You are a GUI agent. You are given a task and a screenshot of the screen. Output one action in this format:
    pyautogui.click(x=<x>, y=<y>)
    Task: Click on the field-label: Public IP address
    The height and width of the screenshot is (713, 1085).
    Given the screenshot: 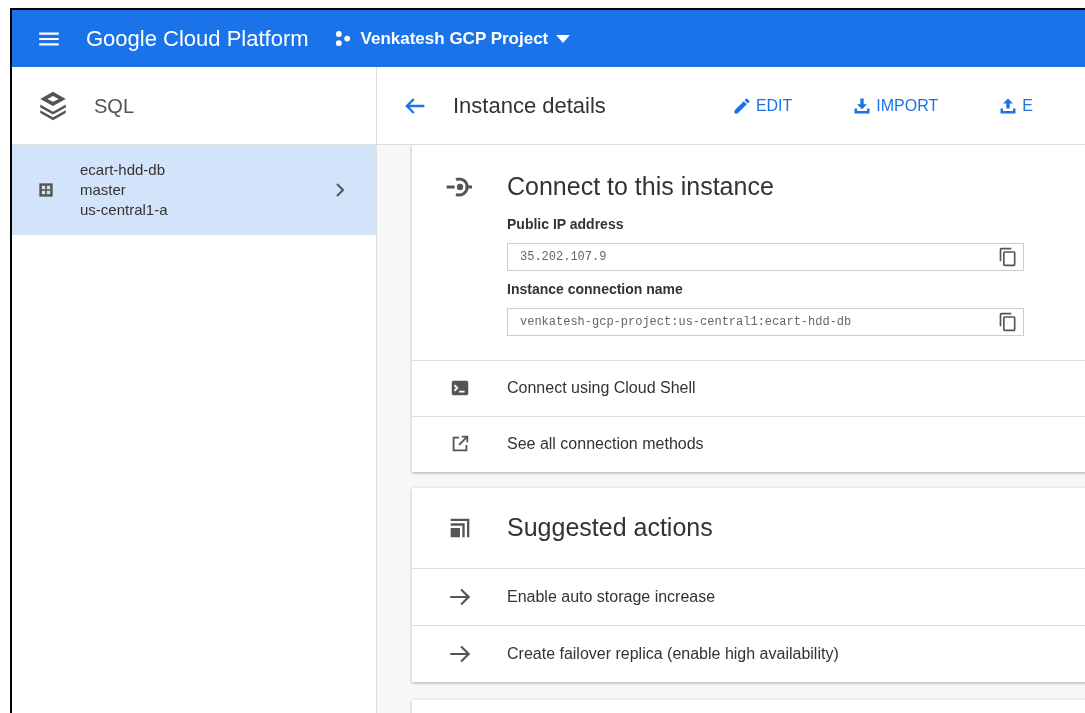 What is the action you would take?
    pyautogui.click(x=566, y=224)
    